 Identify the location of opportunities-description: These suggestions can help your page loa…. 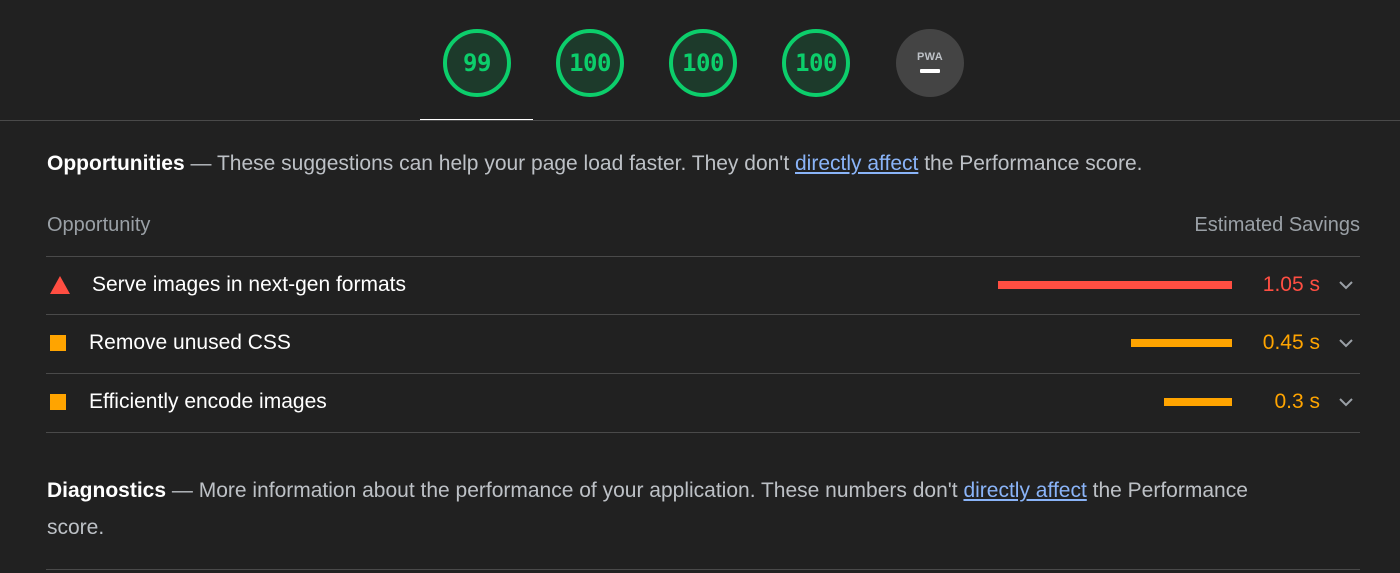
(503, 163).